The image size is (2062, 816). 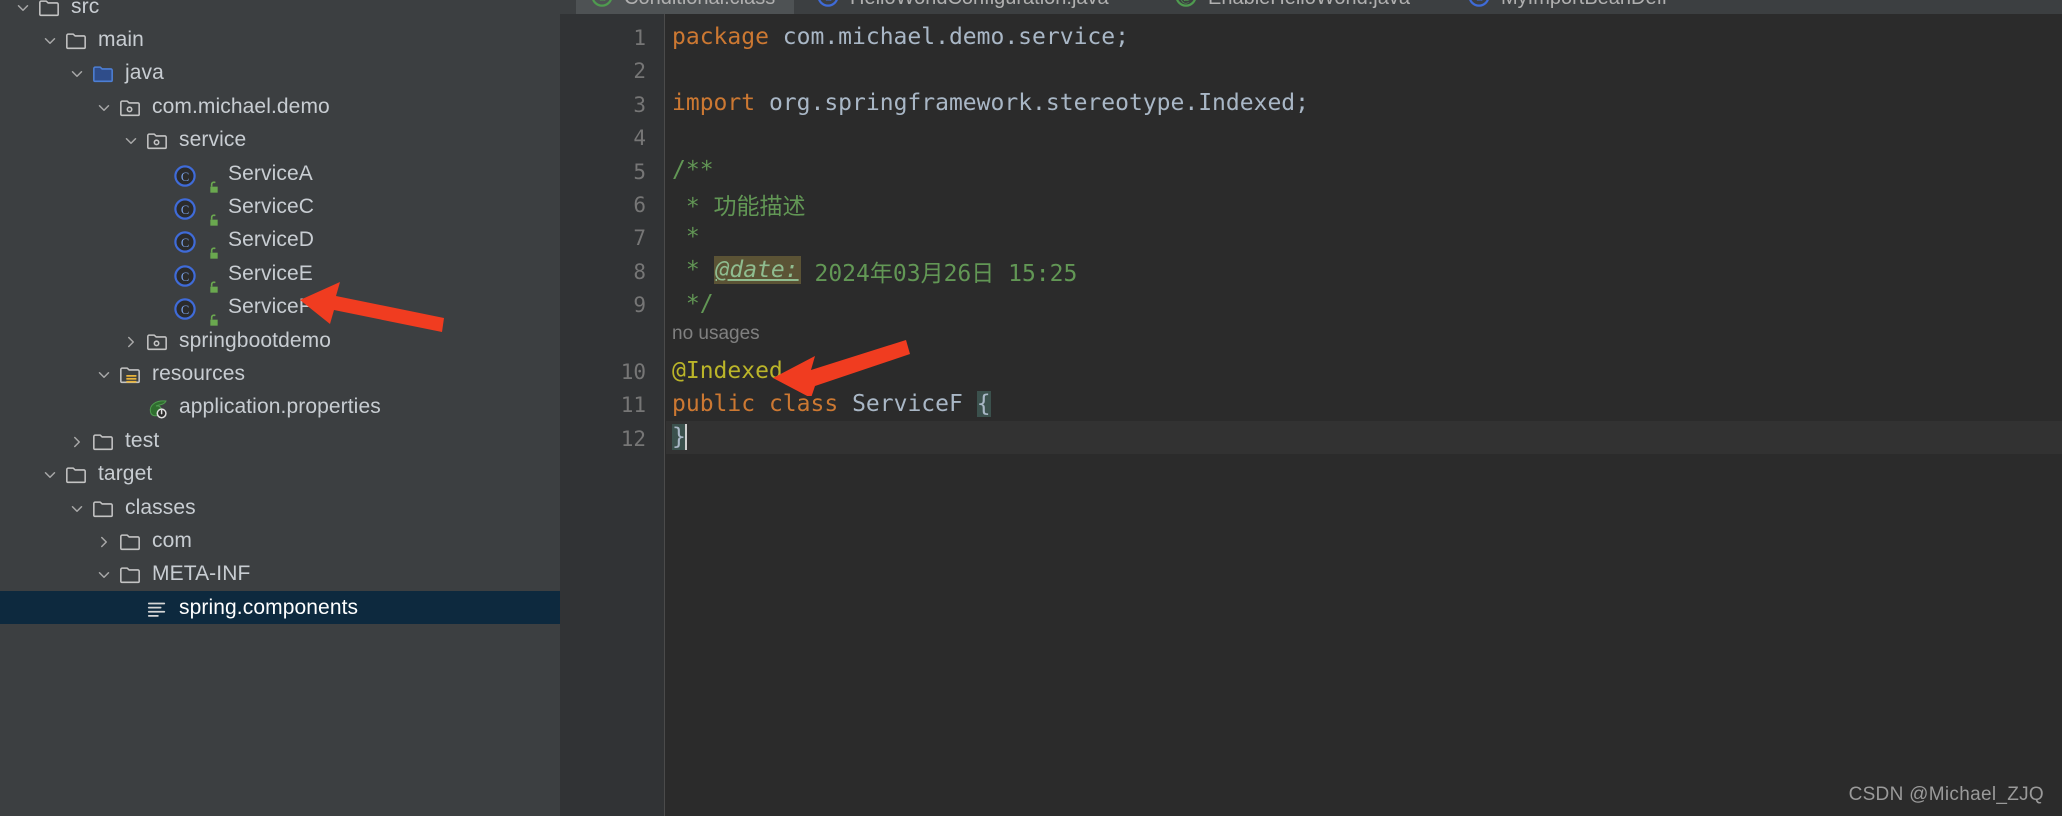 What do you see at coordinates (1364, 236) in the screenshot?
I see `code-line-7: *` at bounding box center [1364, 236].